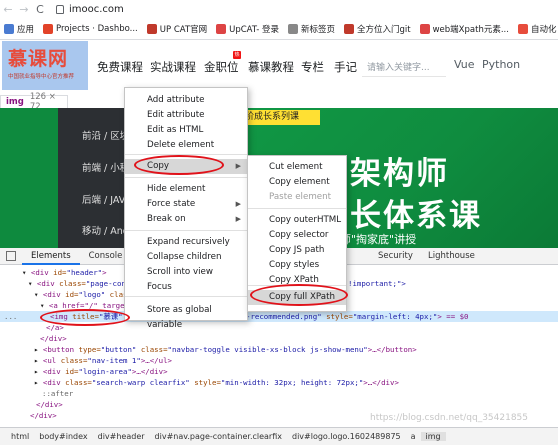  I want to click on bookmark-item: 新标签页, so click(311, 29).